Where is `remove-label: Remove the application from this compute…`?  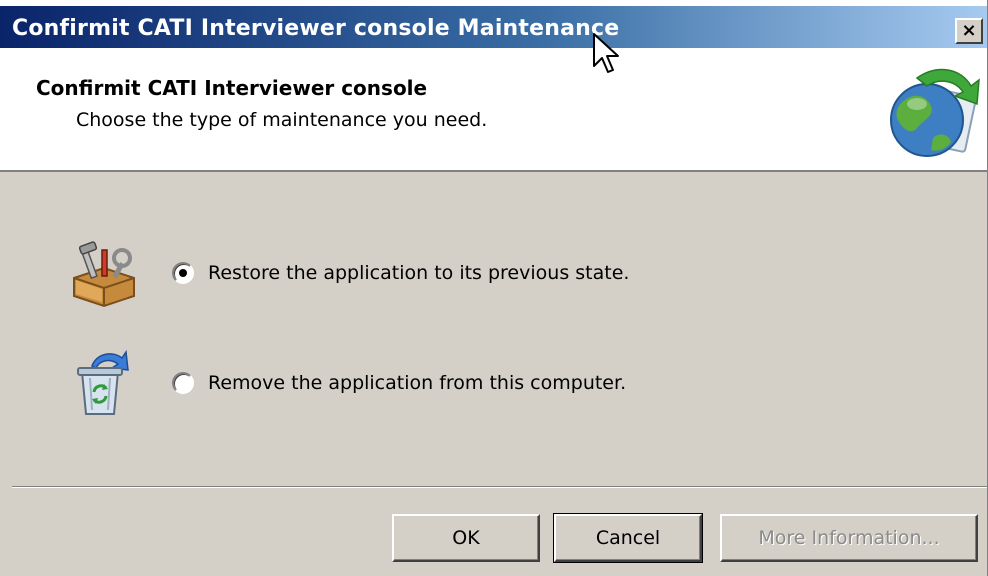
remove-label: Remove the application from this compute… is located at coordinates (417, 383).